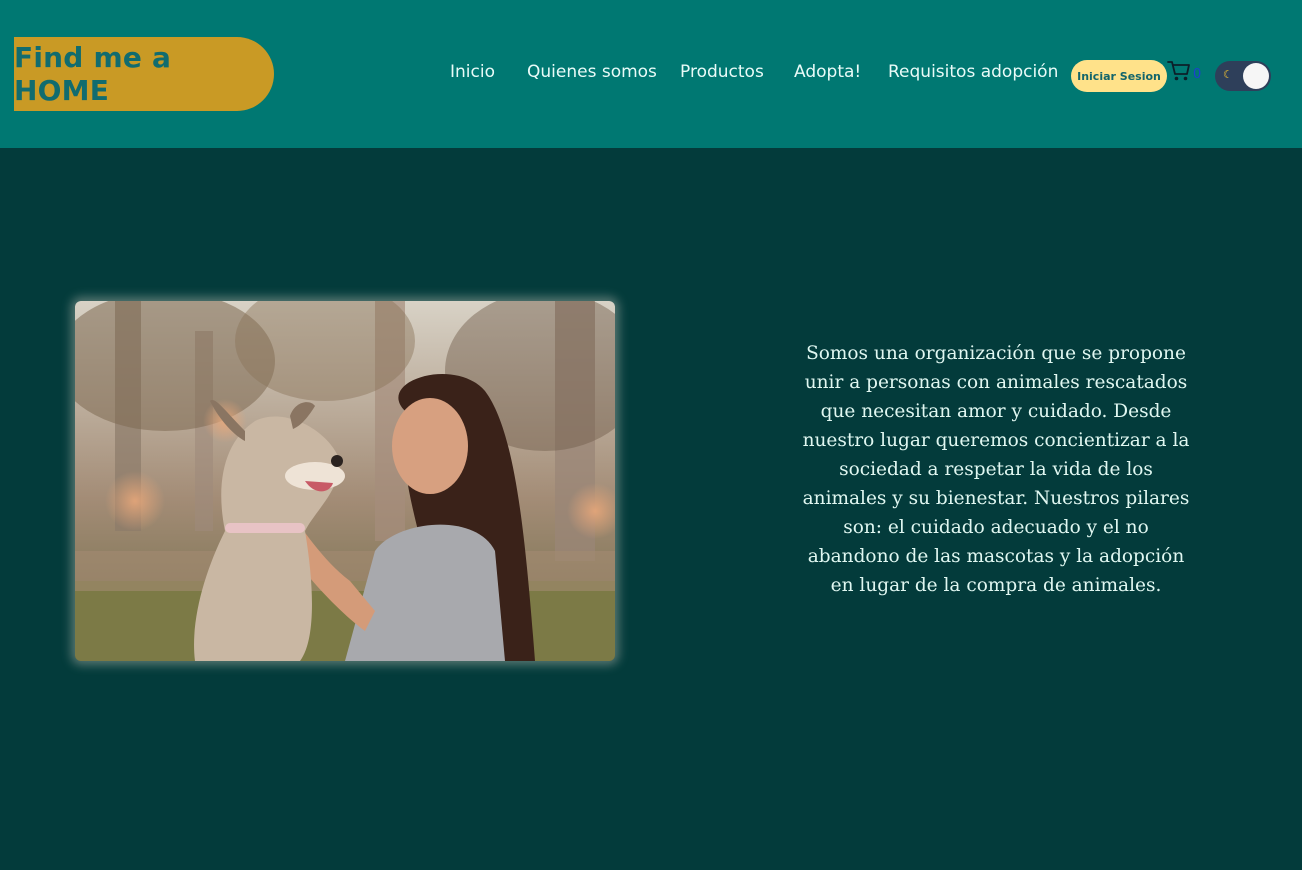 The height and width of the screenshot is (870, 1302). Describe the element at coordinates (1228, 74) in the screenshot. I see `moon-icon: ☾` at that location.